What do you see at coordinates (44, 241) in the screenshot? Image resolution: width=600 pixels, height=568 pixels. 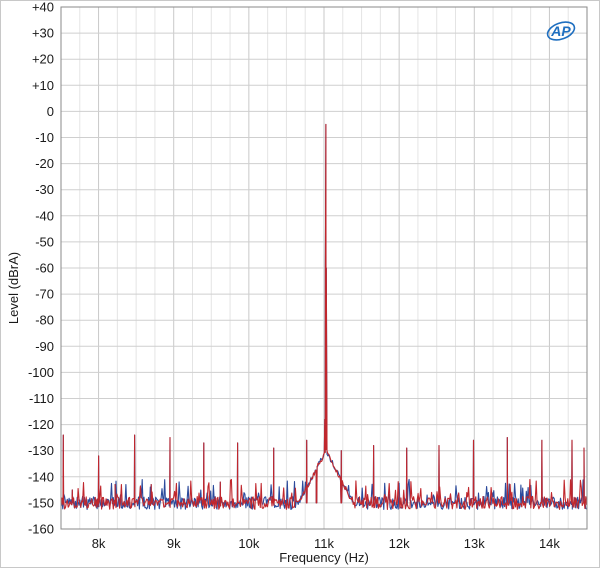 I see `y-tick-label: -50` at bounding box center [44, 241].